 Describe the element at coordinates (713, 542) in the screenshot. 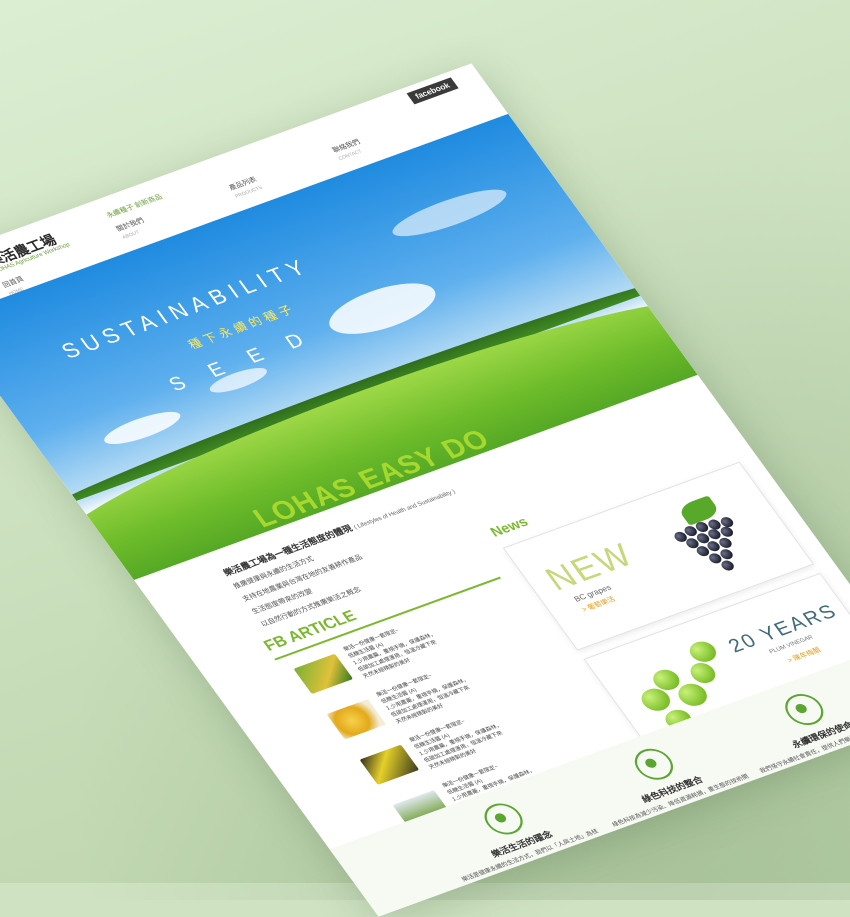

I see `grapes-image` at that location.